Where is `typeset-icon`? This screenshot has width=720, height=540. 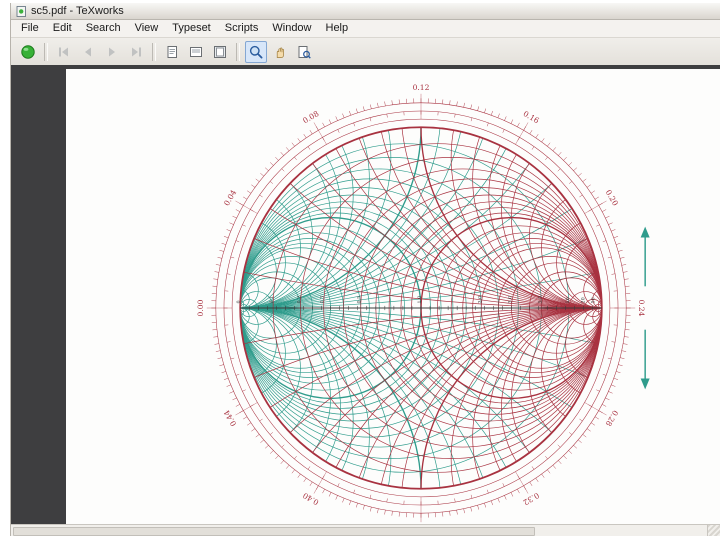 typeset-icon is located at coordinates (28, 52).